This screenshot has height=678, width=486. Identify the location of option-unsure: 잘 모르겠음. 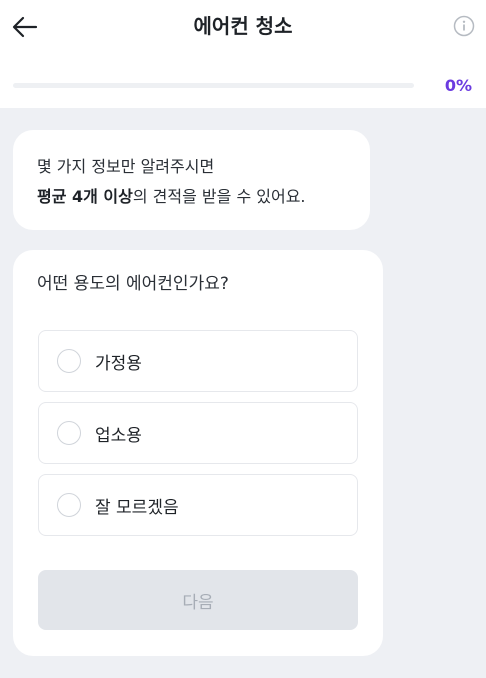
(198, 505).